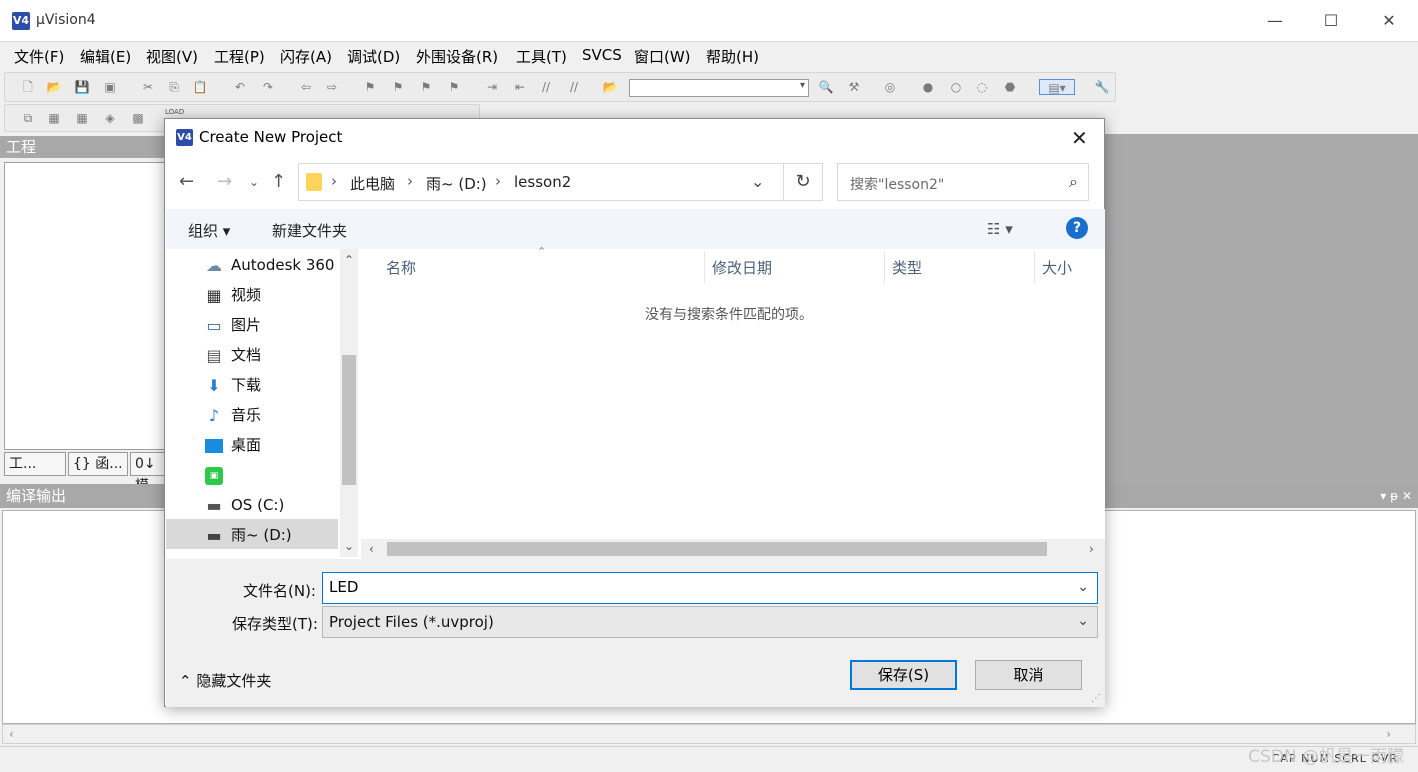  I want to click on nav-item-downloads: 下载, so click(246, 385).